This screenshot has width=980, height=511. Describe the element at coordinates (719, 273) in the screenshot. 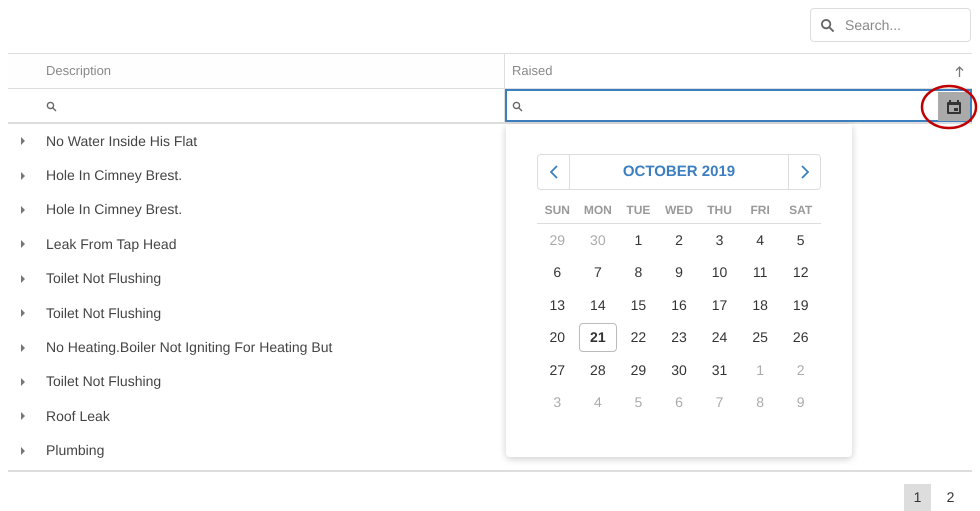

I see `calendar-day: 10` at that location.